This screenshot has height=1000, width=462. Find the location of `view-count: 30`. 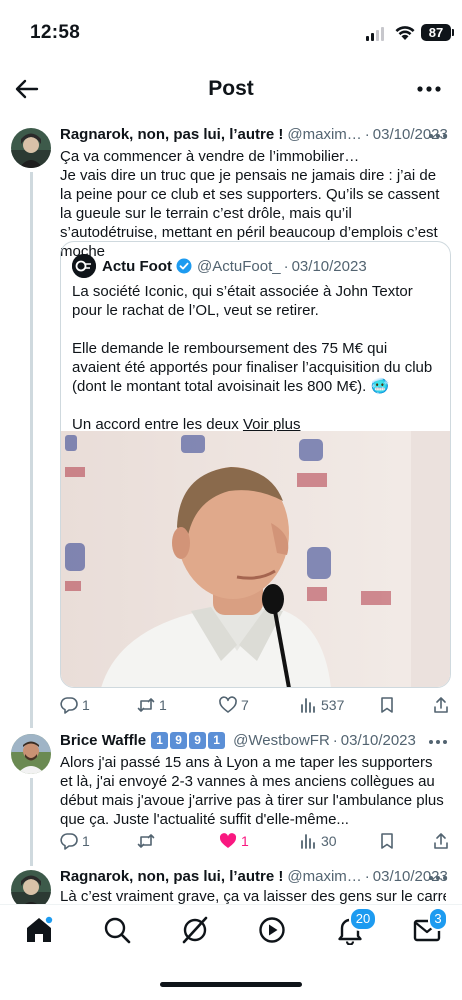

view-count: 30 is located at coordinates (329, 841).